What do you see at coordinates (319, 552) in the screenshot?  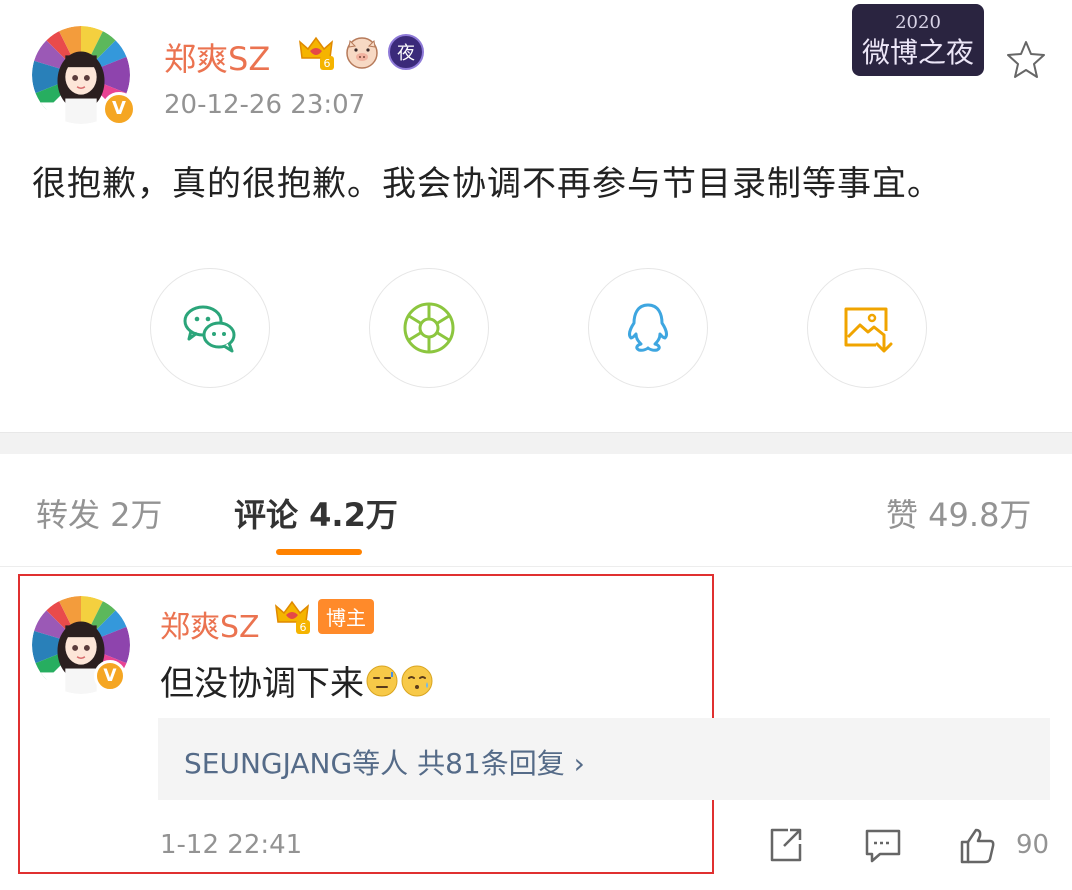 I see `active-tab-indicator` at bounding box center [319, 552].